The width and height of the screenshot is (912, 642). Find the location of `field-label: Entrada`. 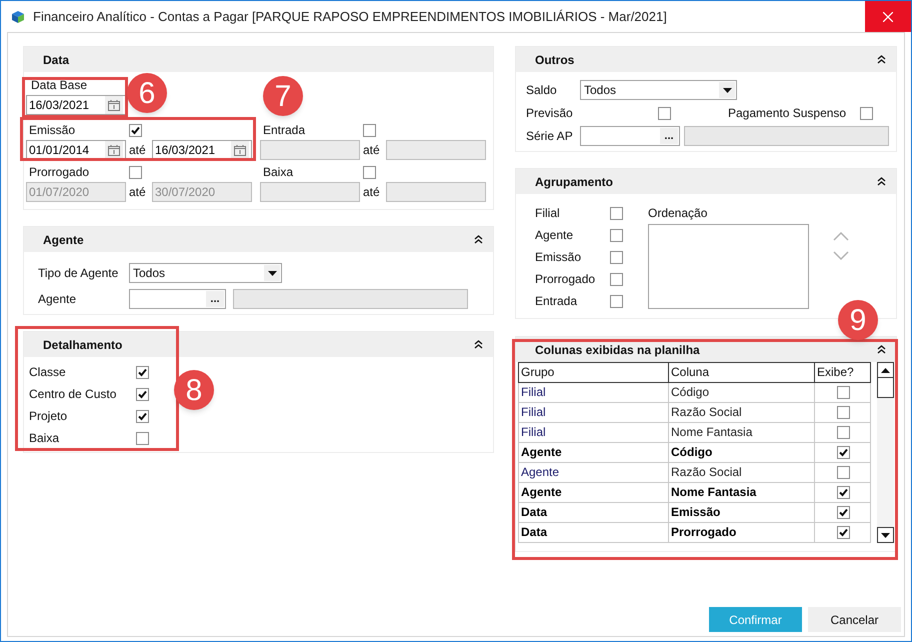

field-label: Entrada is located at coordinates (284, 130).